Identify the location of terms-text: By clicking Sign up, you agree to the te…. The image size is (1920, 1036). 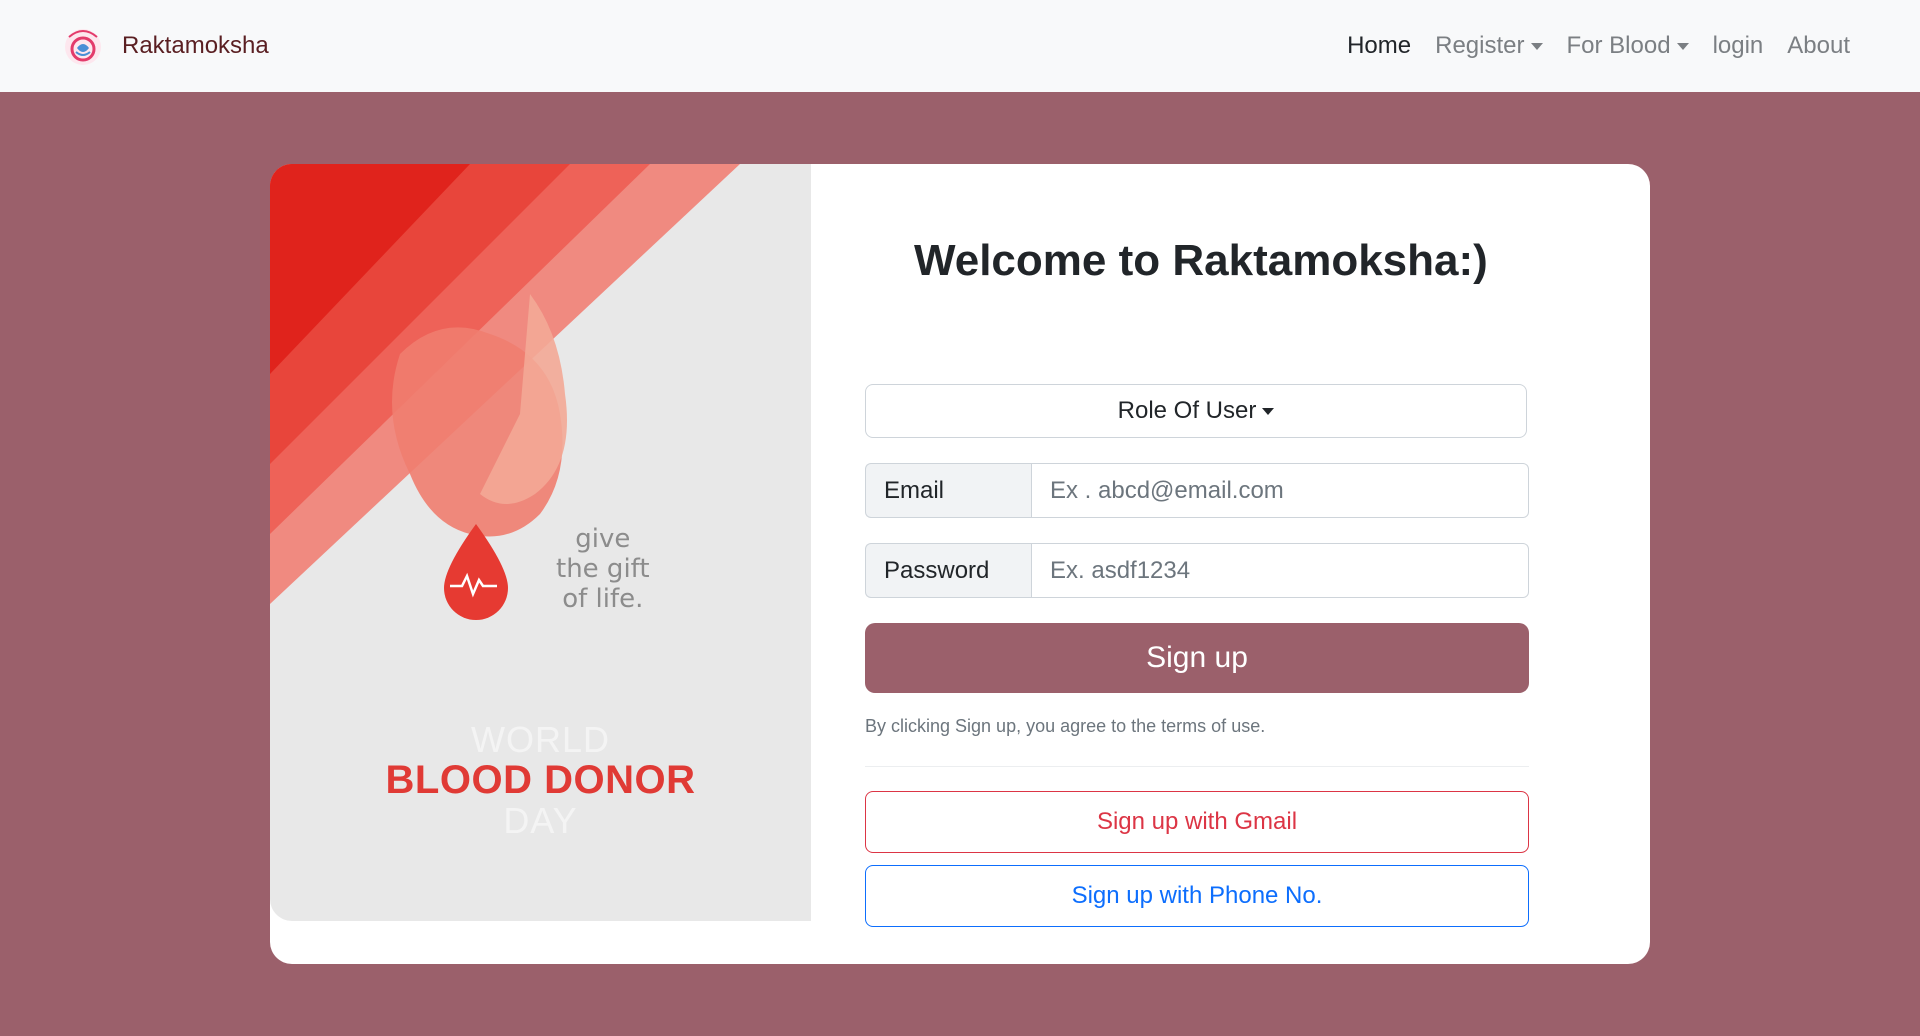
(1065, 726).